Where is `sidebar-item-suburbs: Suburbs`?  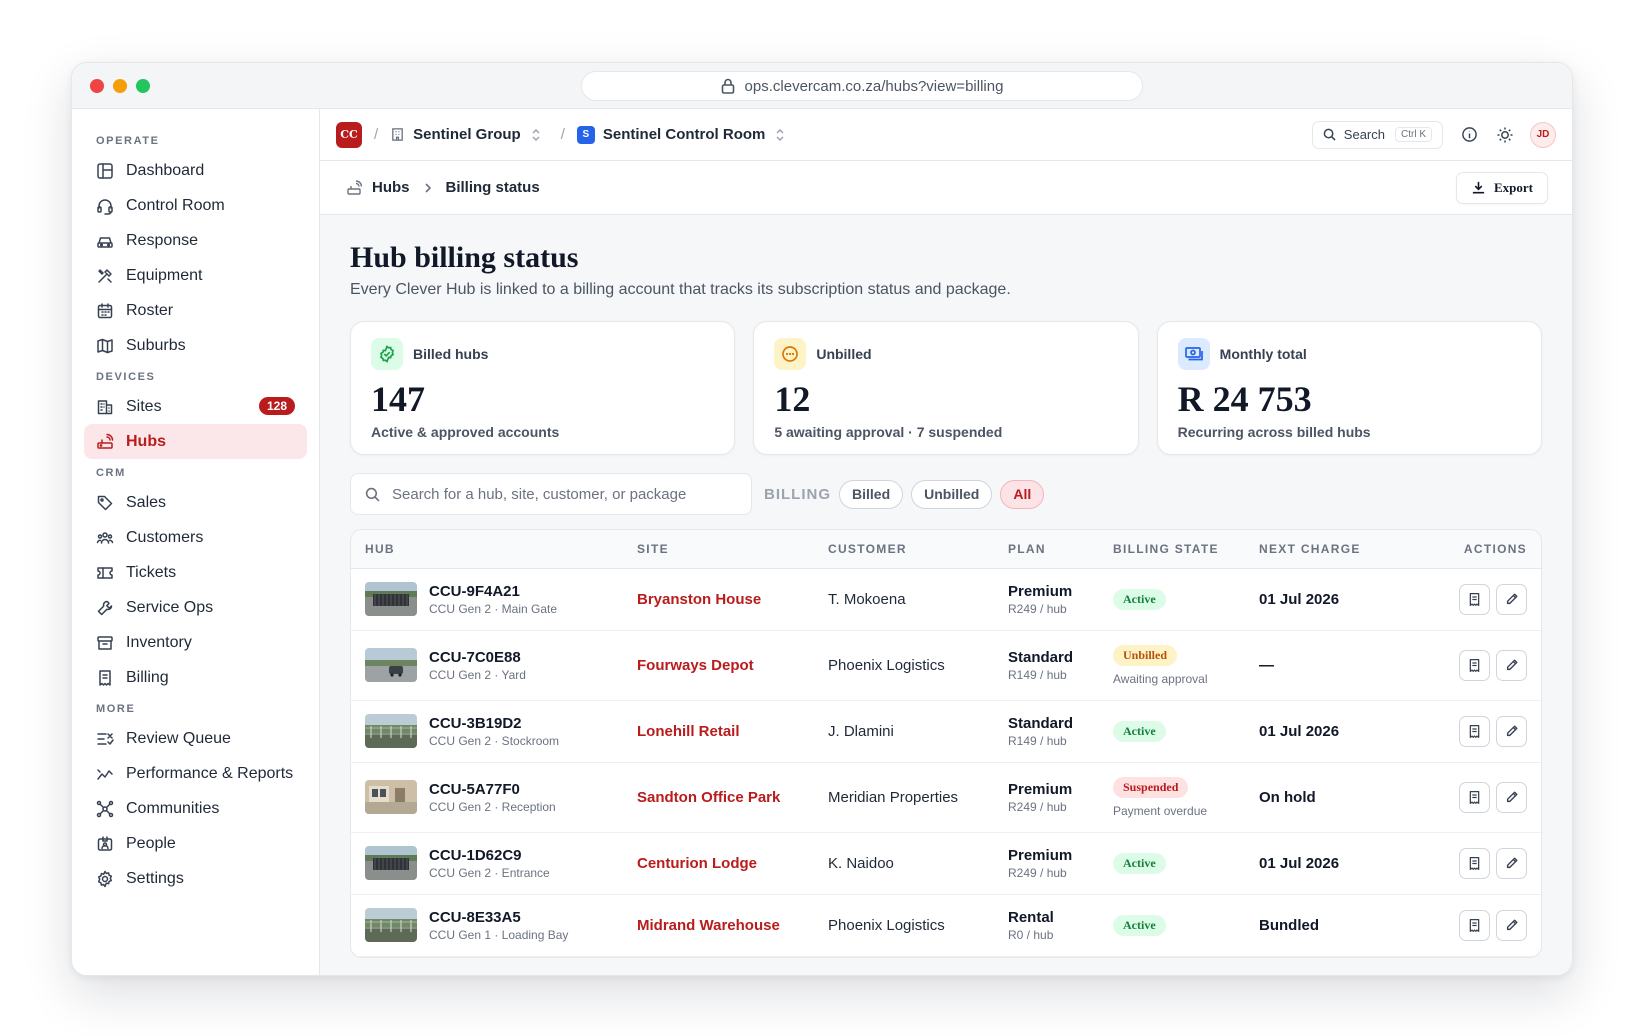 sidebar-item-suburbs: Suburbs is located at coordinates (195, 345).